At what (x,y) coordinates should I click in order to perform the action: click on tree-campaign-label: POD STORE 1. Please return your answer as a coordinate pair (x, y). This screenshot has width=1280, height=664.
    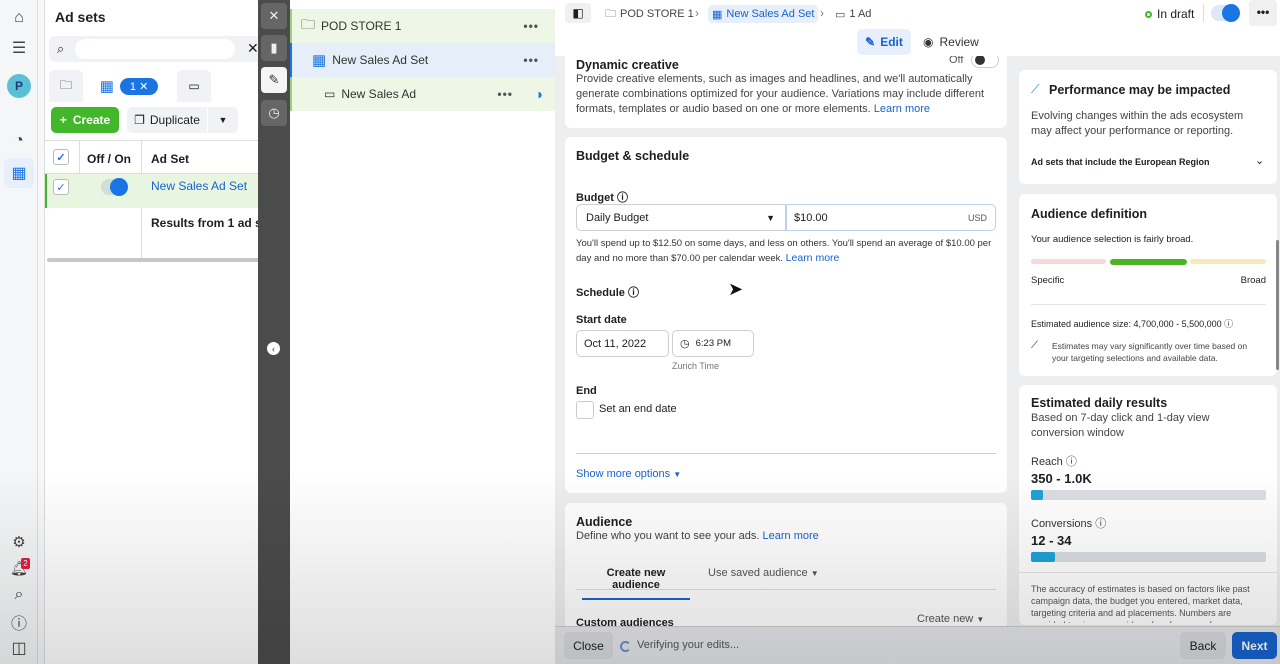
    Looking at the image, I should click on (361, 26).